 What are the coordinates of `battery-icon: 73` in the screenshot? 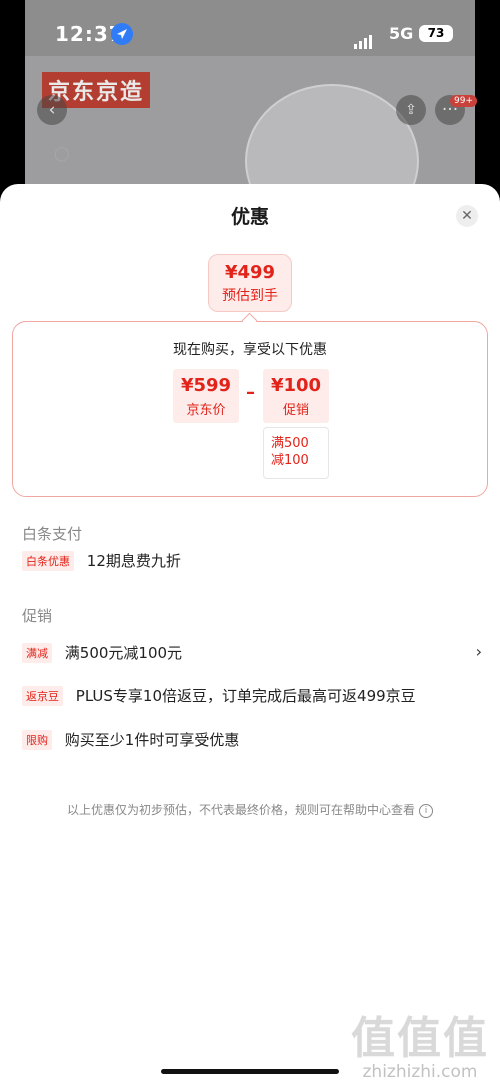 It's located at (436, 33).